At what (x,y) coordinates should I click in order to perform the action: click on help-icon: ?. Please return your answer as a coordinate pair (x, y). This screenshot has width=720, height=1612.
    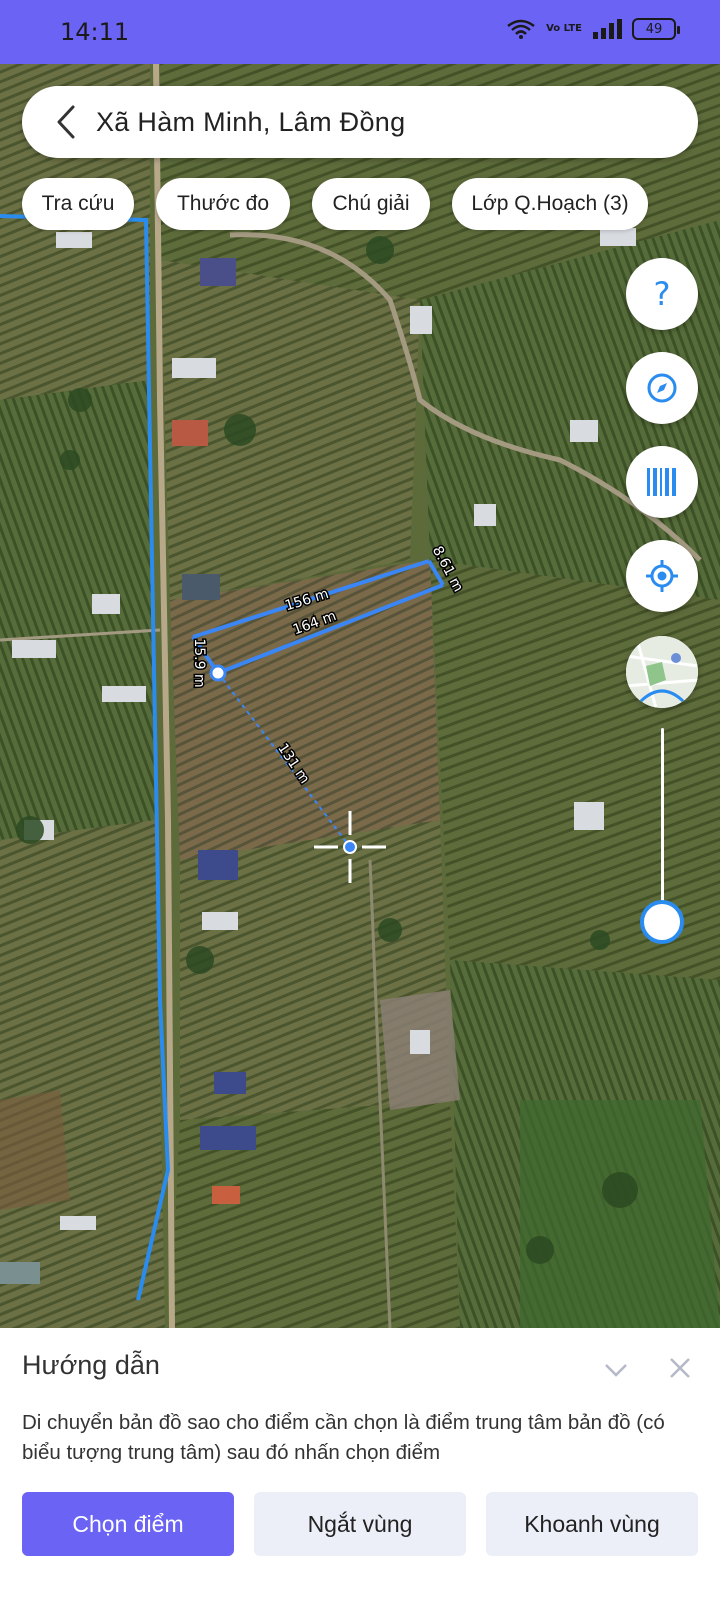
    Looking at the image, I should click on (662, 294).